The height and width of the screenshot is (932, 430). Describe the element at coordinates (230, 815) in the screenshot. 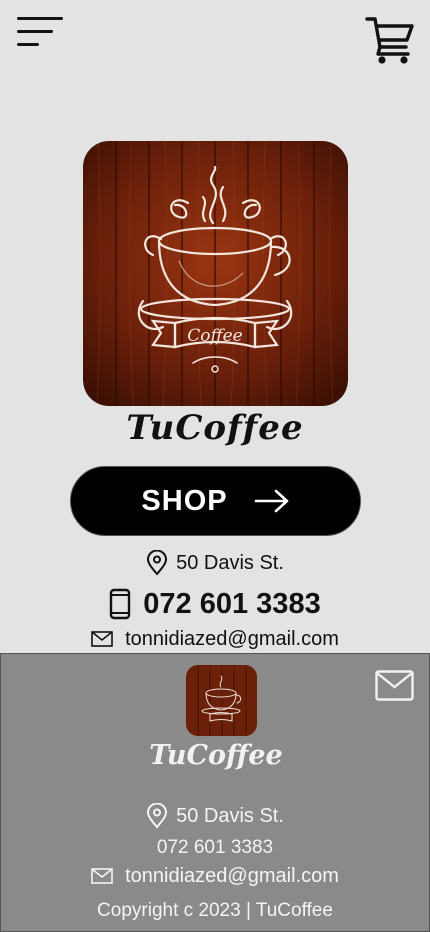

I see `footer-address-text: 50 Davis St.` at that location.